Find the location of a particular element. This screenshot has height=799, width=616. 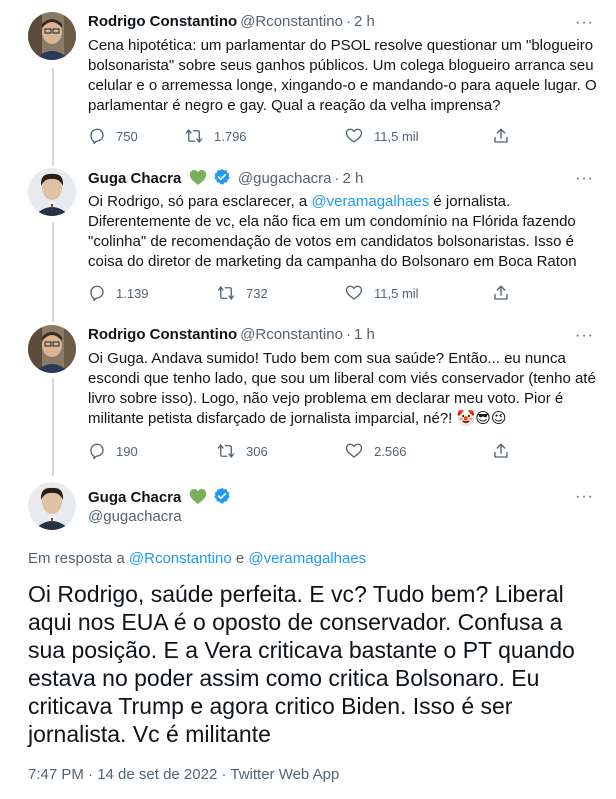

replying-prefix: Em resposta a is located at coordinates (78, 558).